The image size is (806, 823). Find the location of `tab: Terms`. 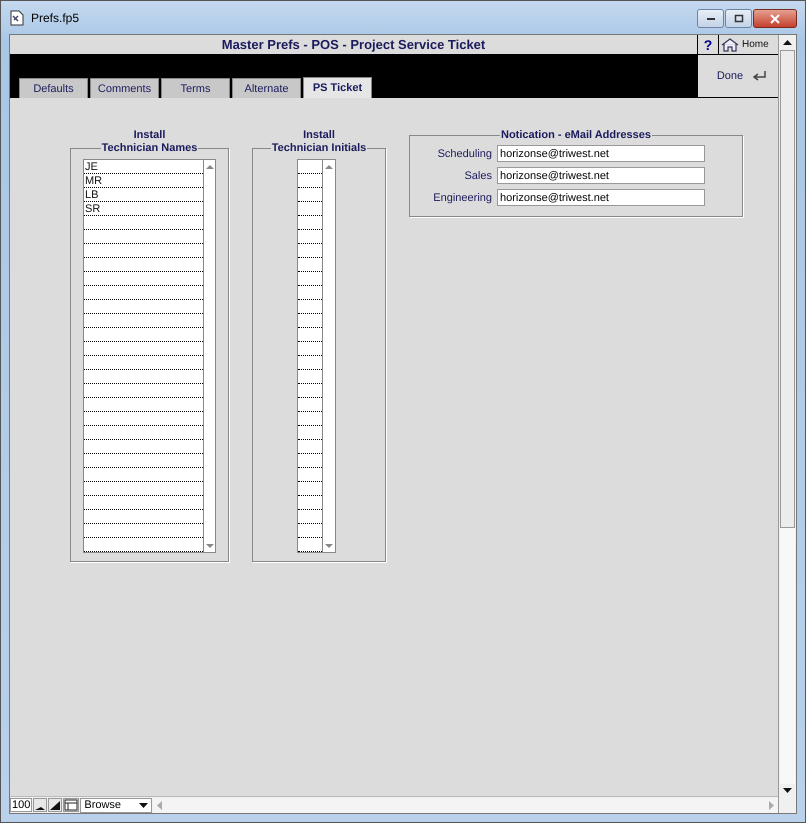

tab: Terms is located at coordinates (195, 88).